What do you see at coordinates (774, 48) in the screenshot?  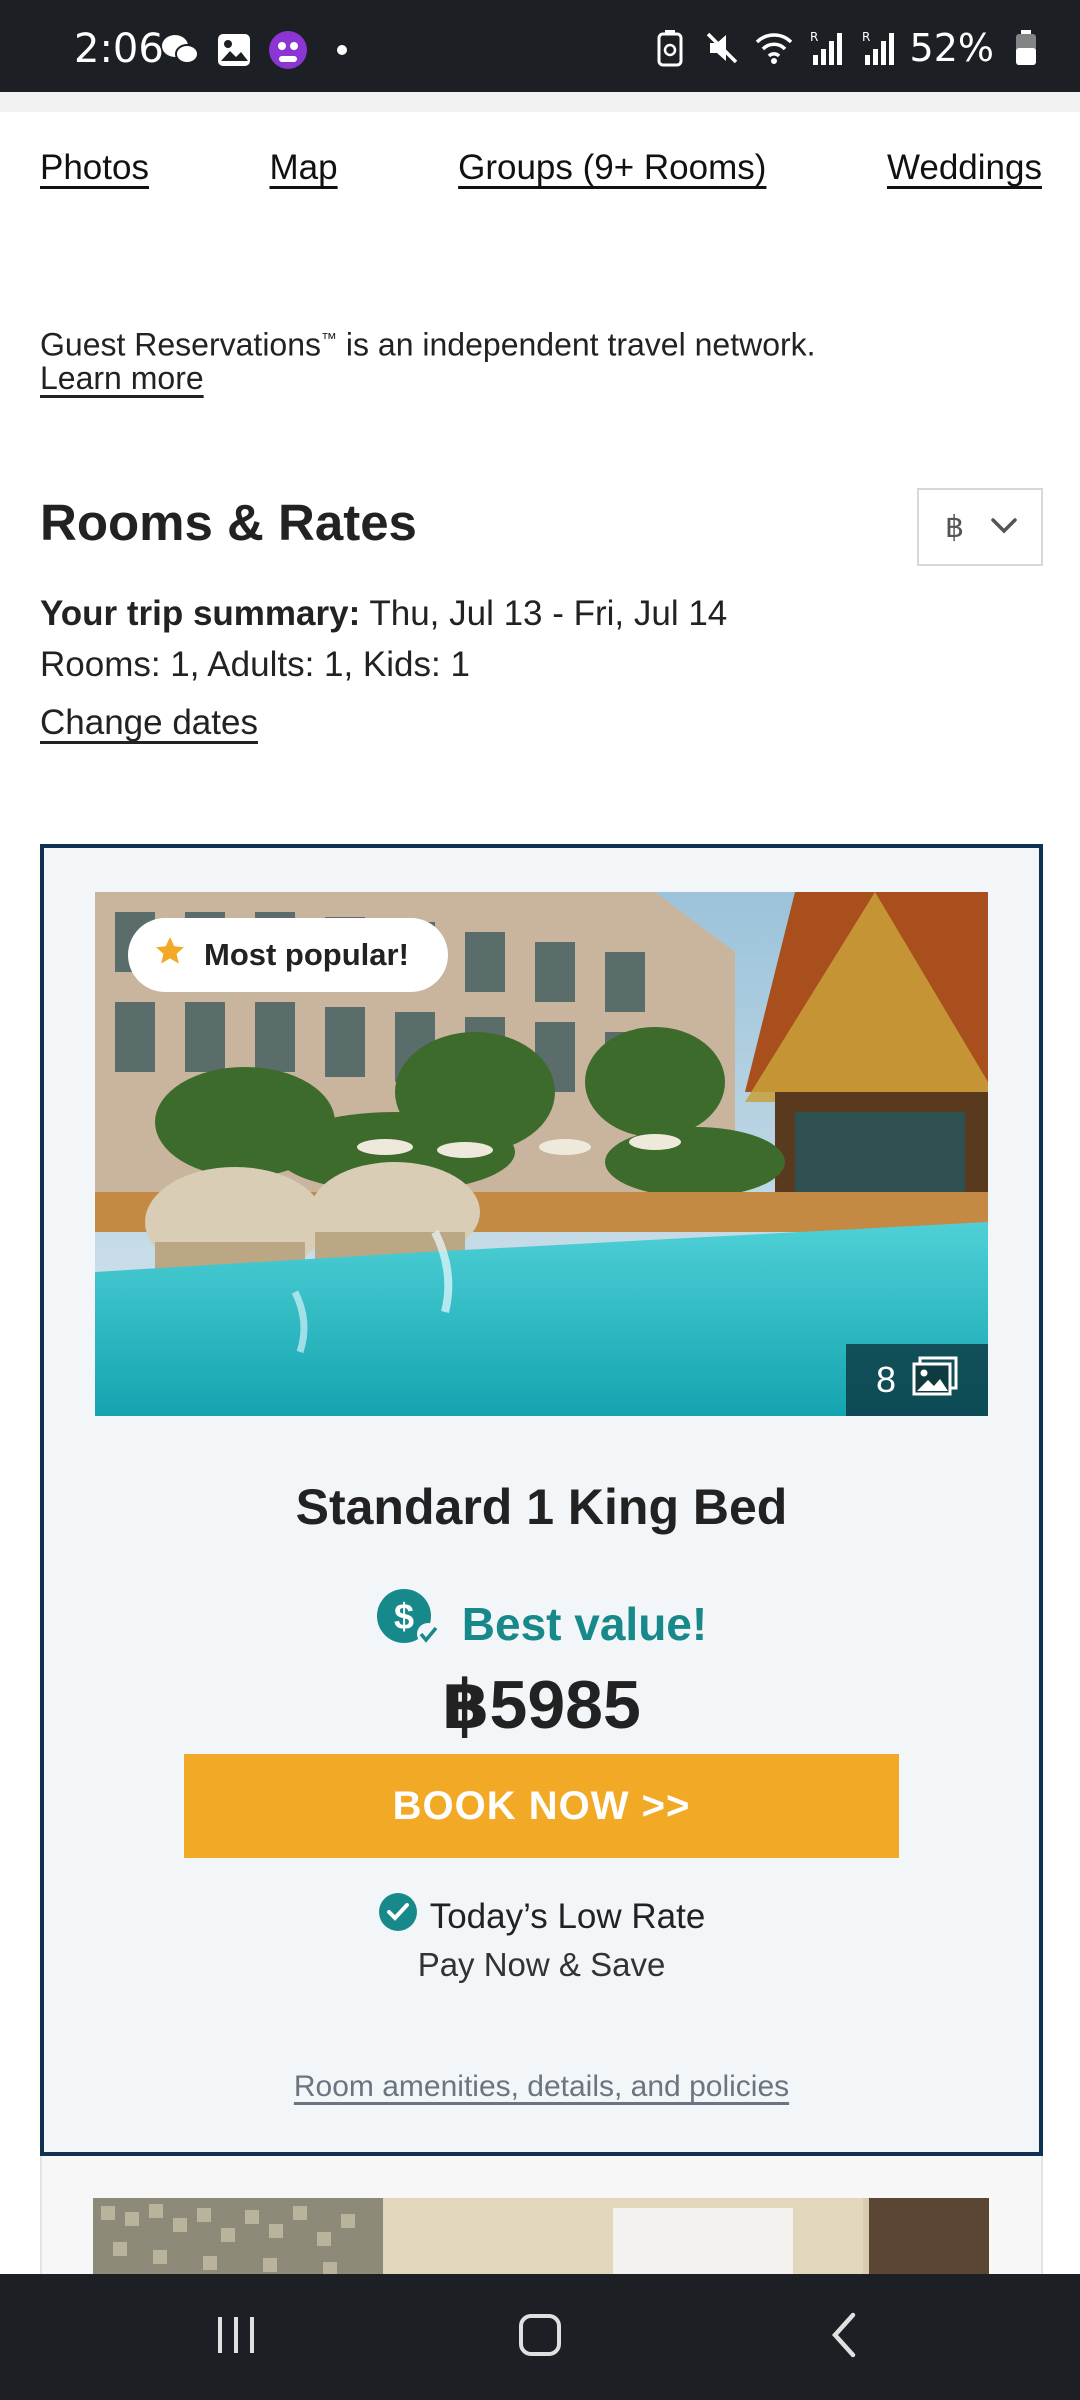 I see `wifi-icon` at bounding box center [774, 48].